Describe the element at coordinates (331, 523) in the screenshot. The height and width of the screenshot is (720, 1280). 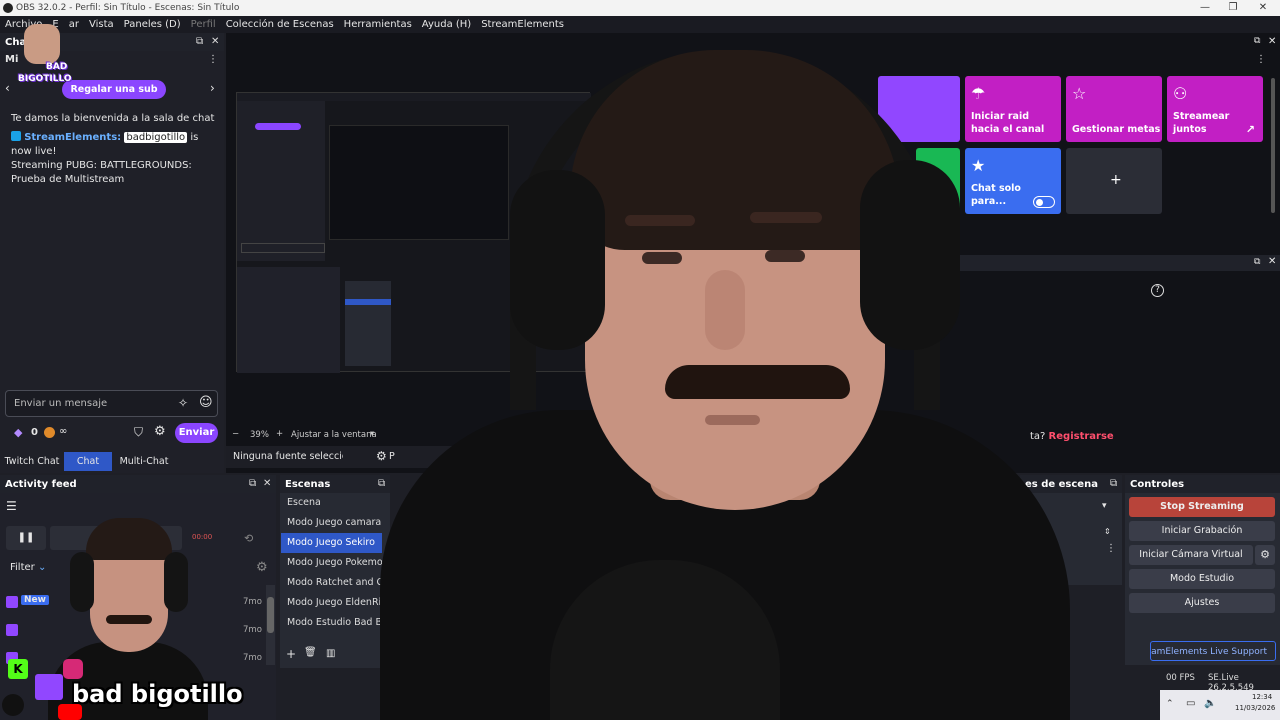
I see `scene-item: Modo Juego camara inf` at that location.